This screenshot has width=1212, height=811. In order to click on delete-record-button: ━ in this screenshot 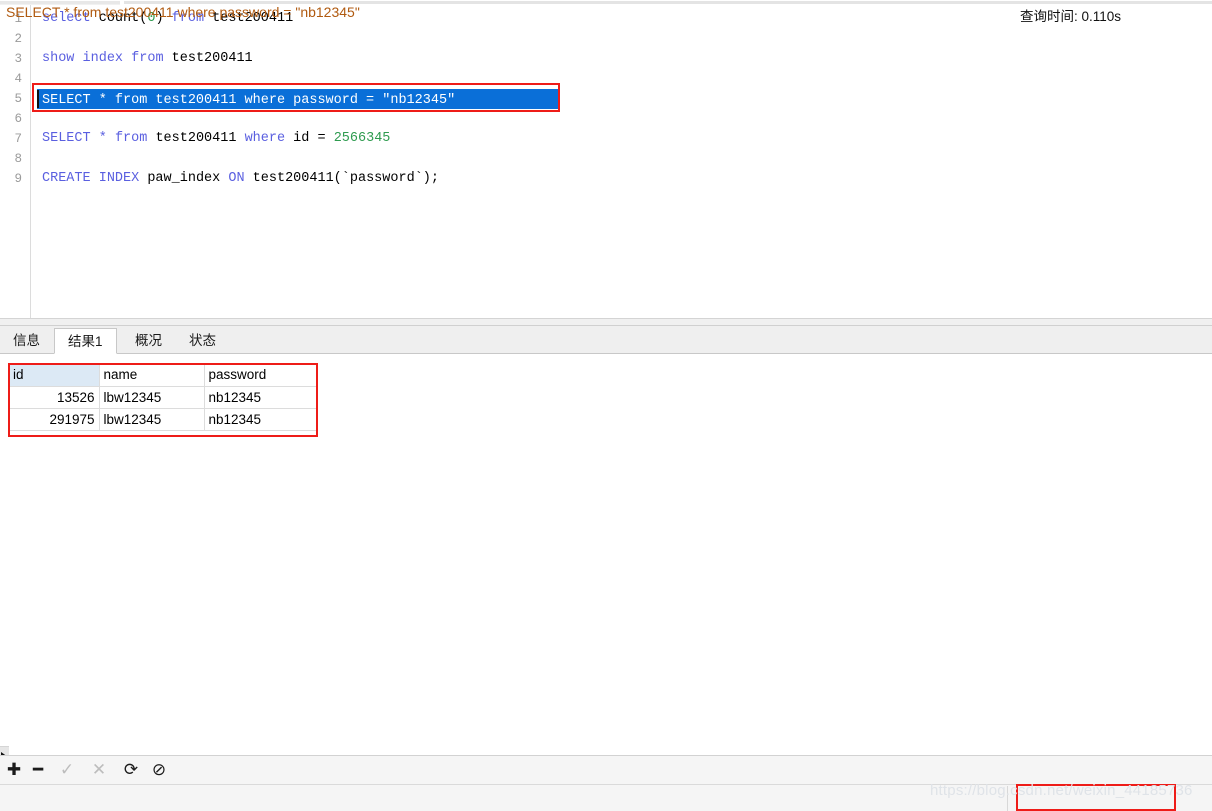, I will do `click(38, 770)`.